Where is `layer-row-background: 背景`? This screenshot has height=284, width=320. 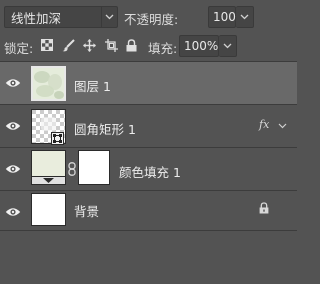
layer-row-background: 背景 is located at coordinates (148, 212).